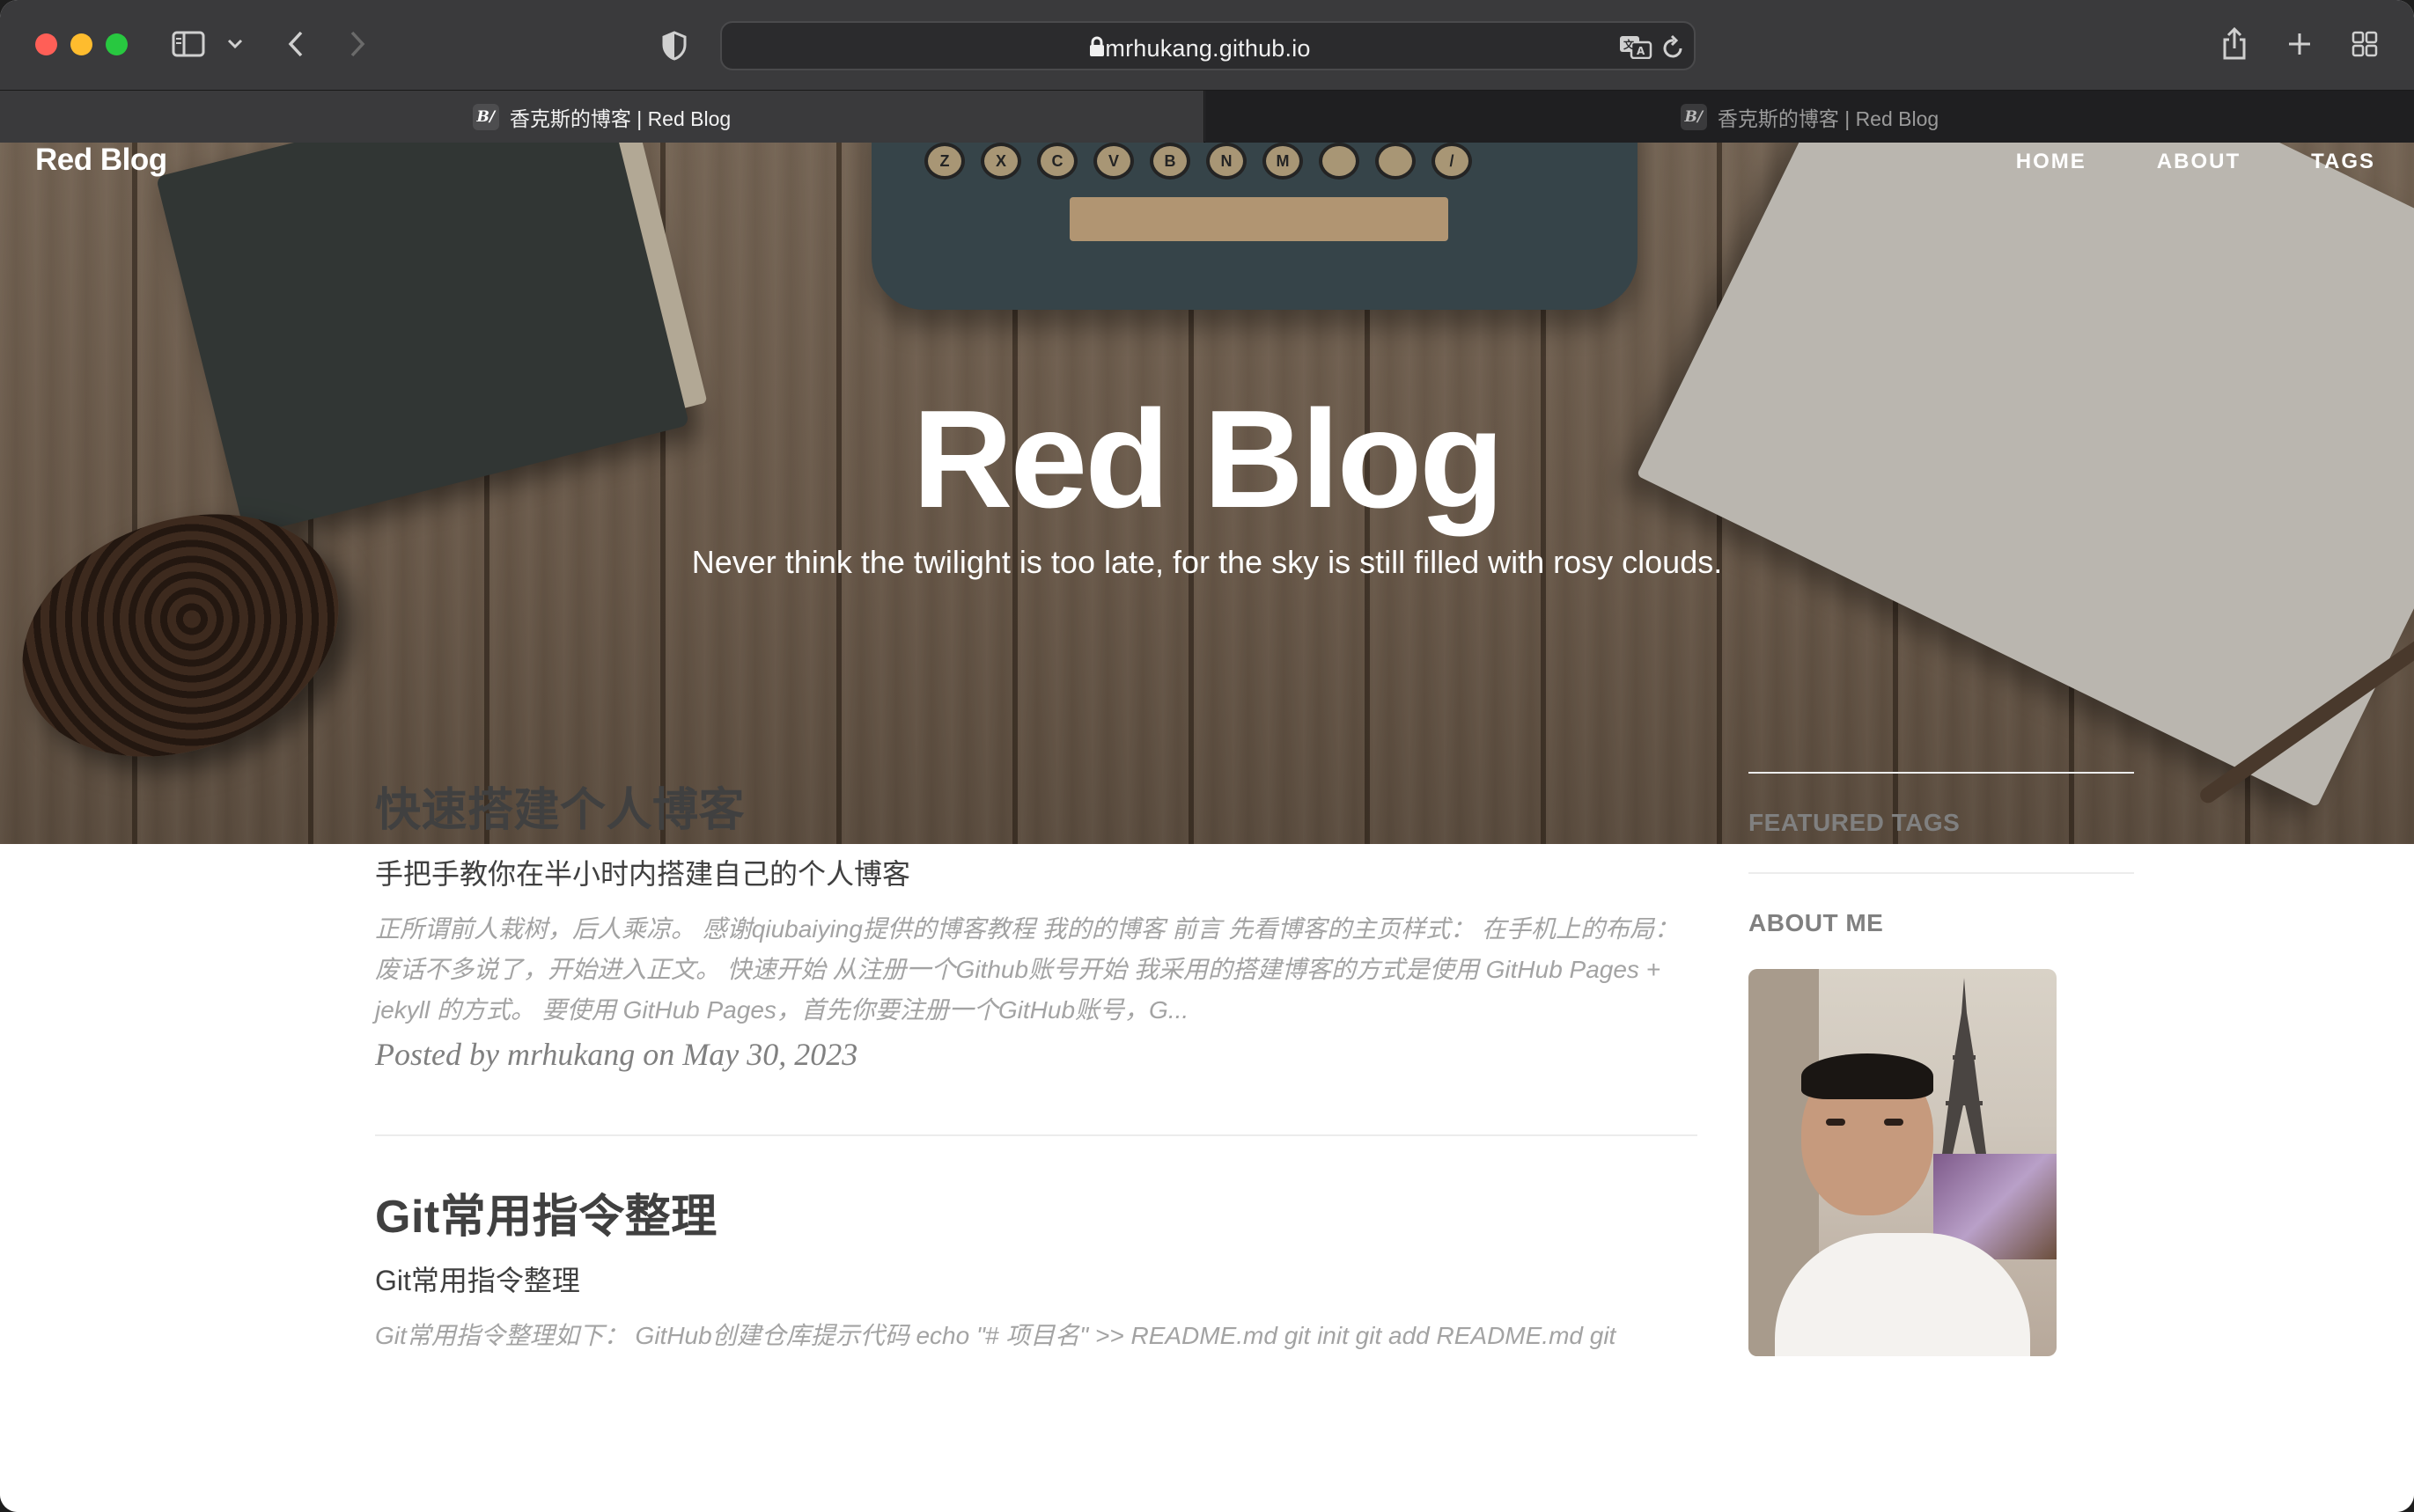 The height and width of the screenshot is (1512, 2414). What do you see at coordinates (2199, 162) in the screenshot?
I see `nav-about-link: ABOUT` at bounding box center [2199, 162].